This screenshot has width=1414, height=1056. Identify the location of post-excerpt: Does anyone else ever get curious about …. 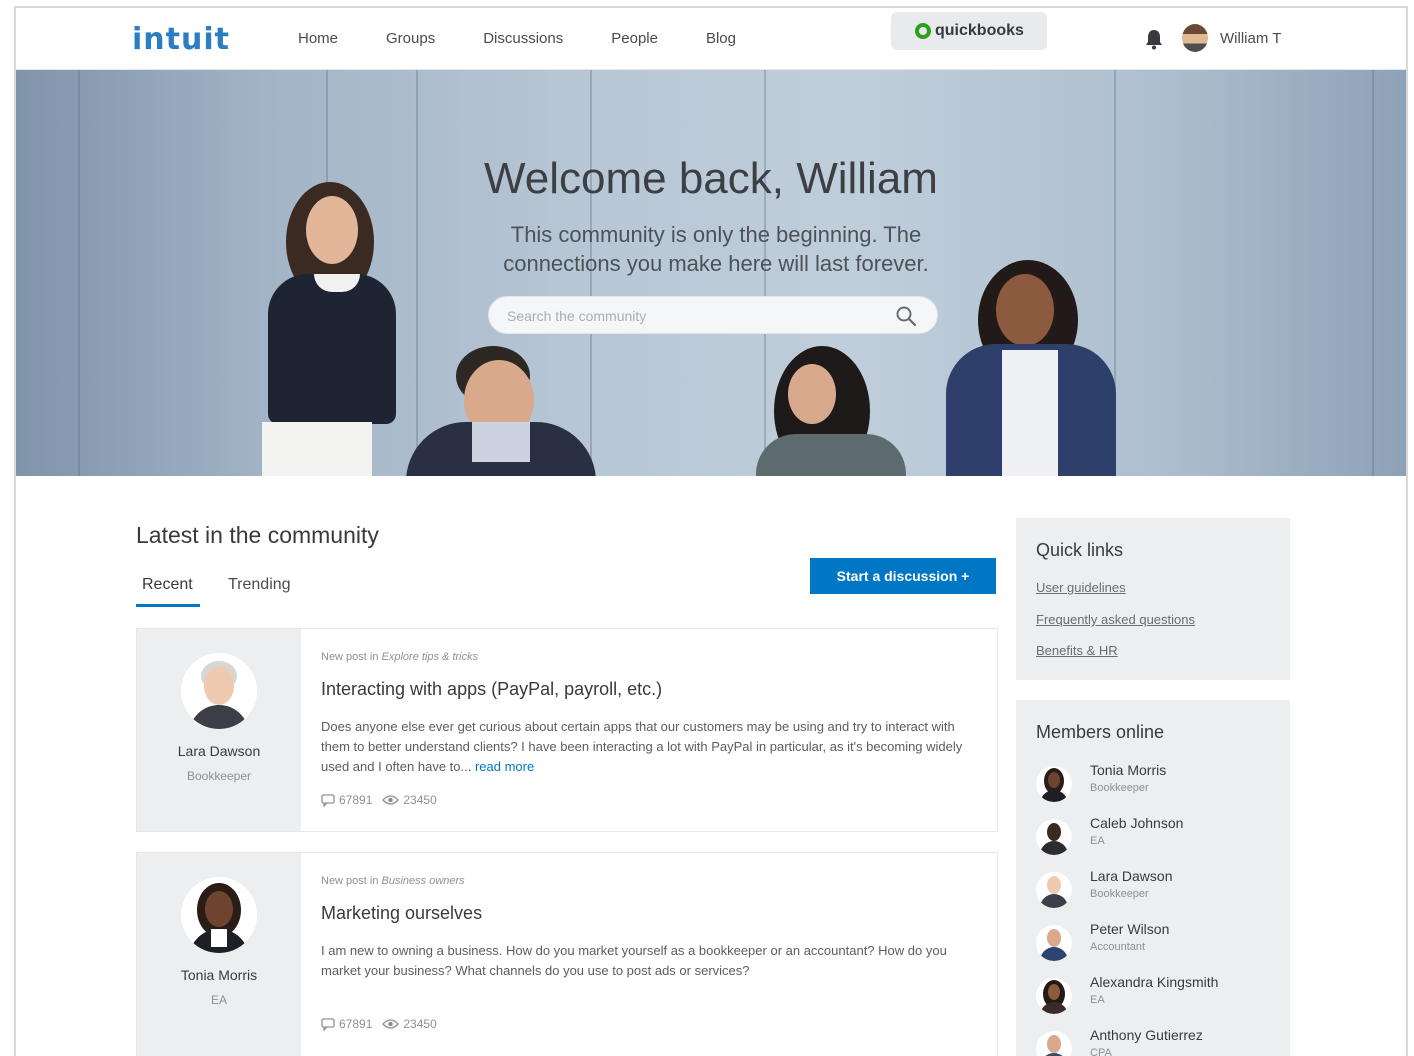
(646, 747).